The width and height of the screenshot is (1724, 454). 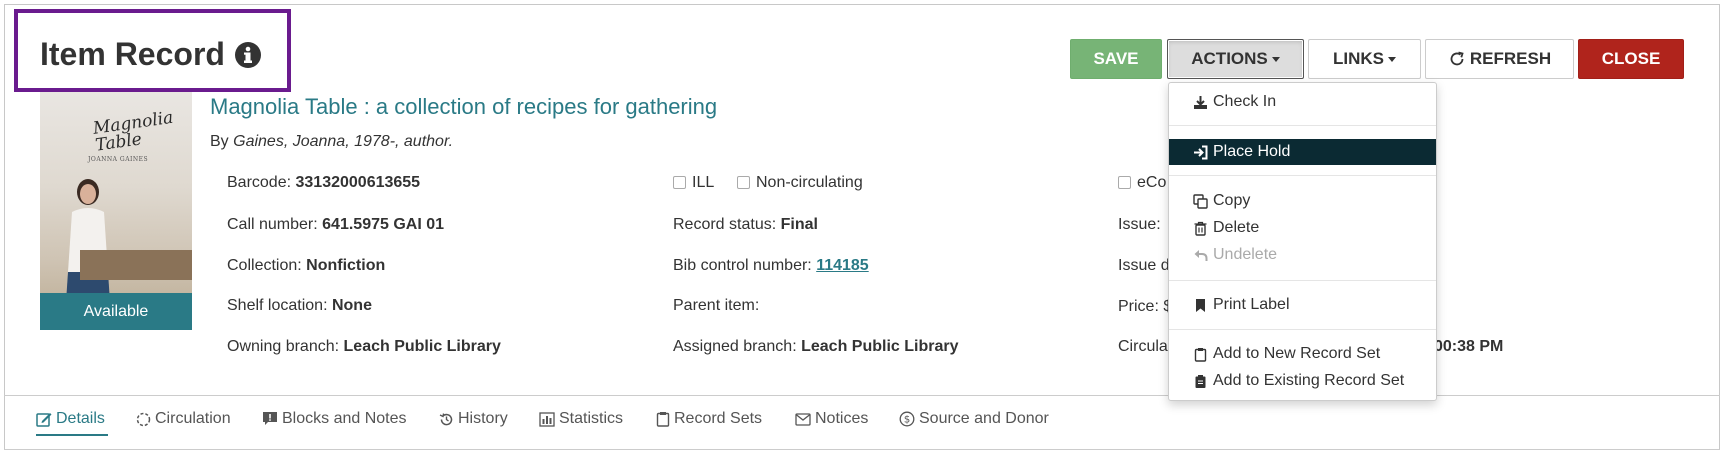 What do you see at coordinates (1302, 228) in the screenshot?
I see `menu-item-delete: Delete` at bounding box center [1302, 228].